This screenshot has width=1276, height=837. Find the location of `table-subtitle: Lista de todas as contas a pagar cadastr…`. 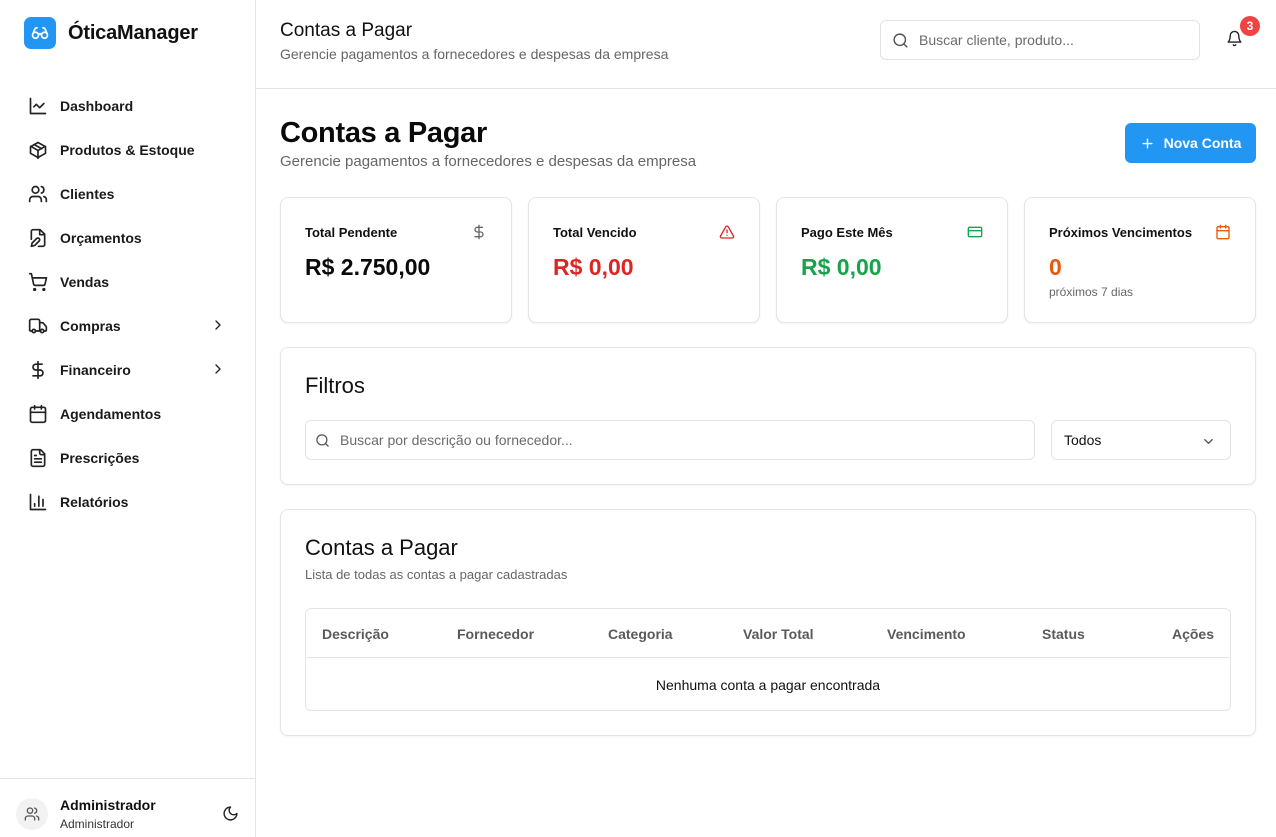

table-subtitle: Lista de todas as contas a pagar cadastr… is located at coordinates (436, 574).